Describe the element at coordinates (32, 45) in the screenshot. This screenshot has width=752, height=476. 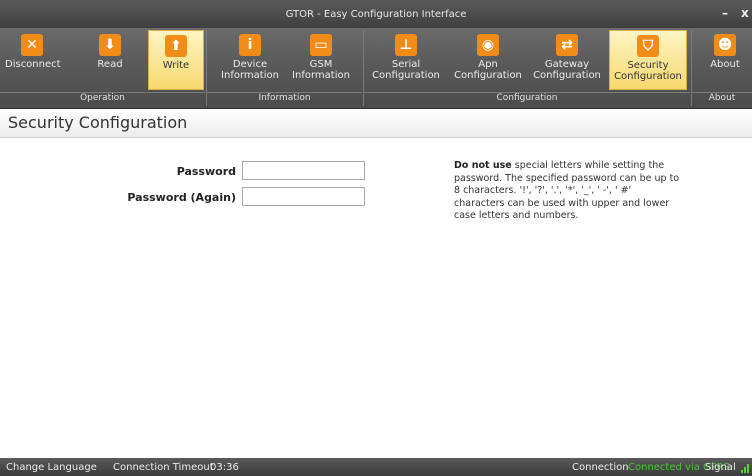
I see `close-icon: ✕` at that location.